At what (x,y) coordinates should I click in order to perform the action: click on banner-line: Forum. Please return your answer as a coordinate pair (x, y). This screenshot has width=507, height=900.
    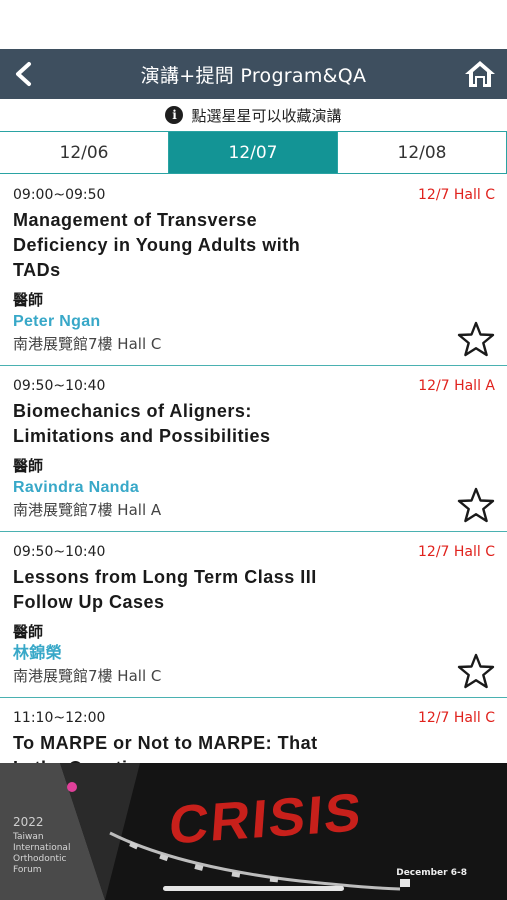
    Looking at the image, I should click on (27, 870).